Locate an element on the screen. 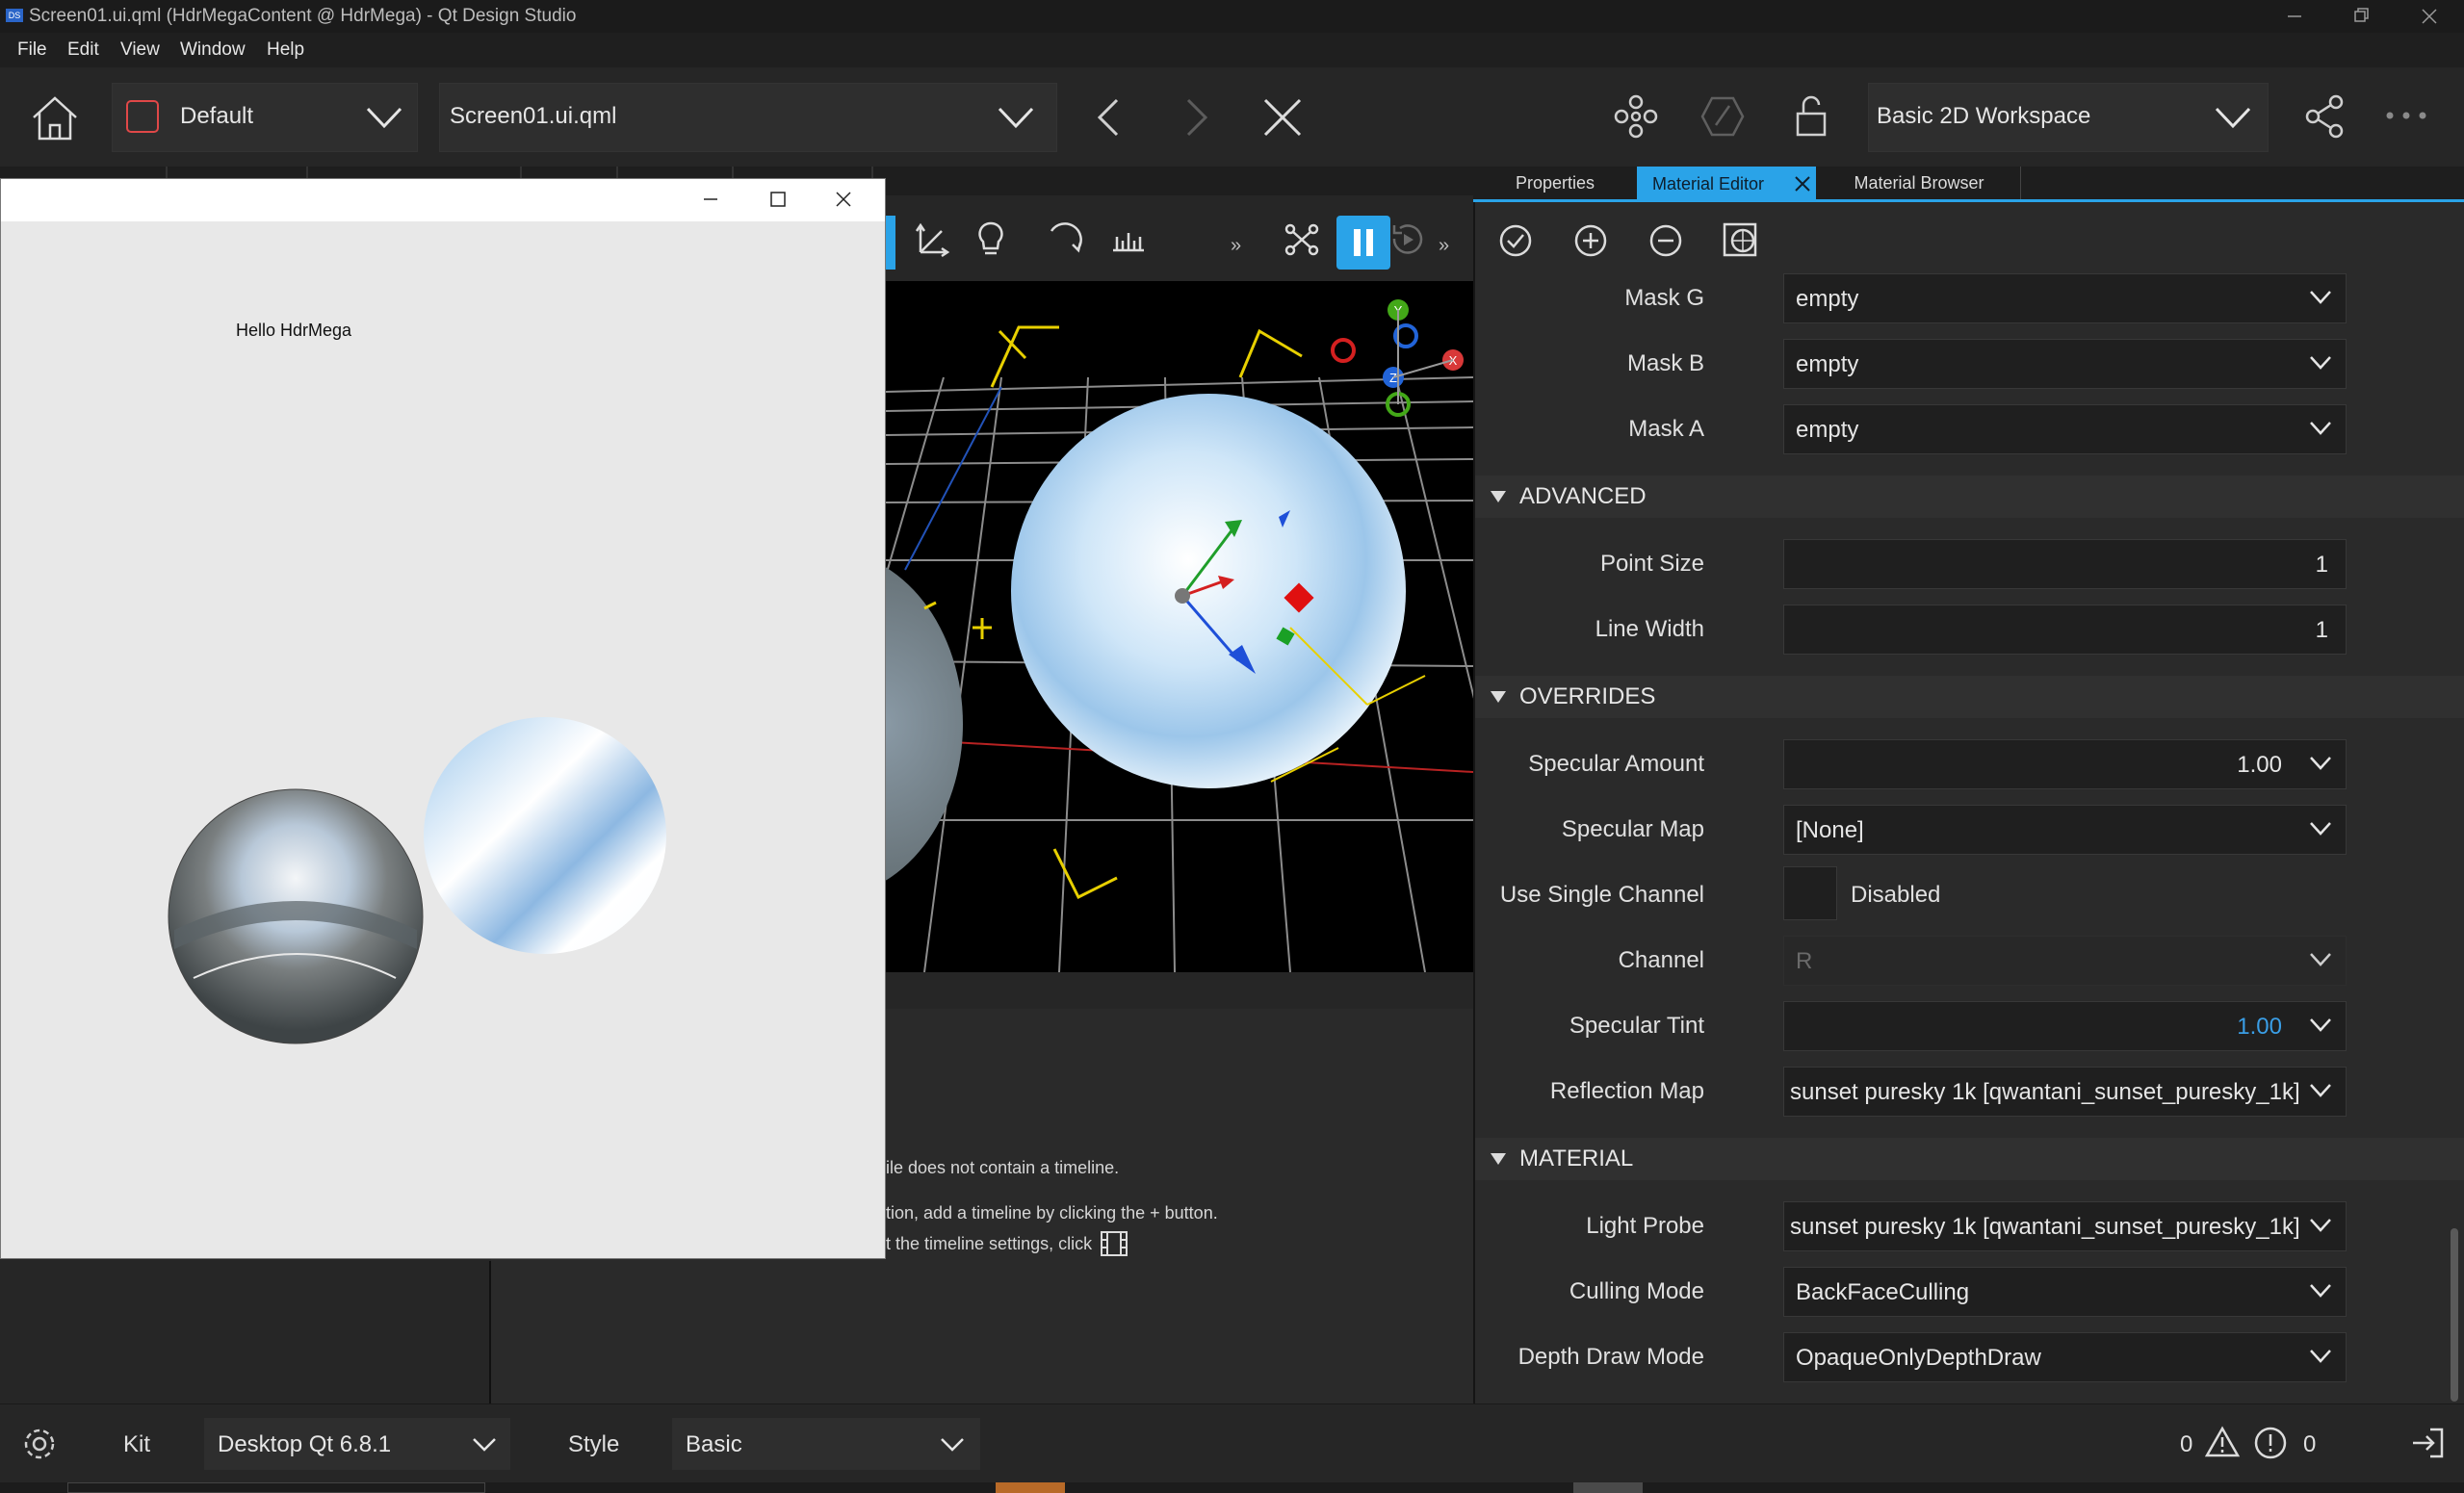 Image resolution: width=2464 pixels, height=1493 pixels. channel-combo: R is located at coordinates (2065, 961).